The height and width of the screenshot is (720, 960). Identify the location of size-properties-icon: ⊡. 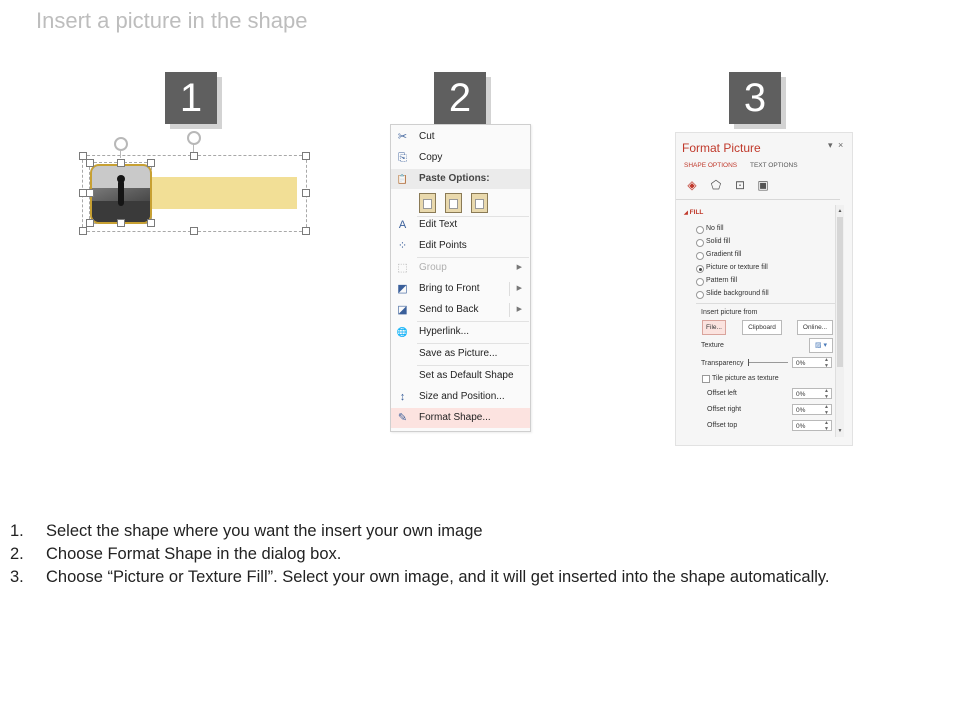
(740, 185).